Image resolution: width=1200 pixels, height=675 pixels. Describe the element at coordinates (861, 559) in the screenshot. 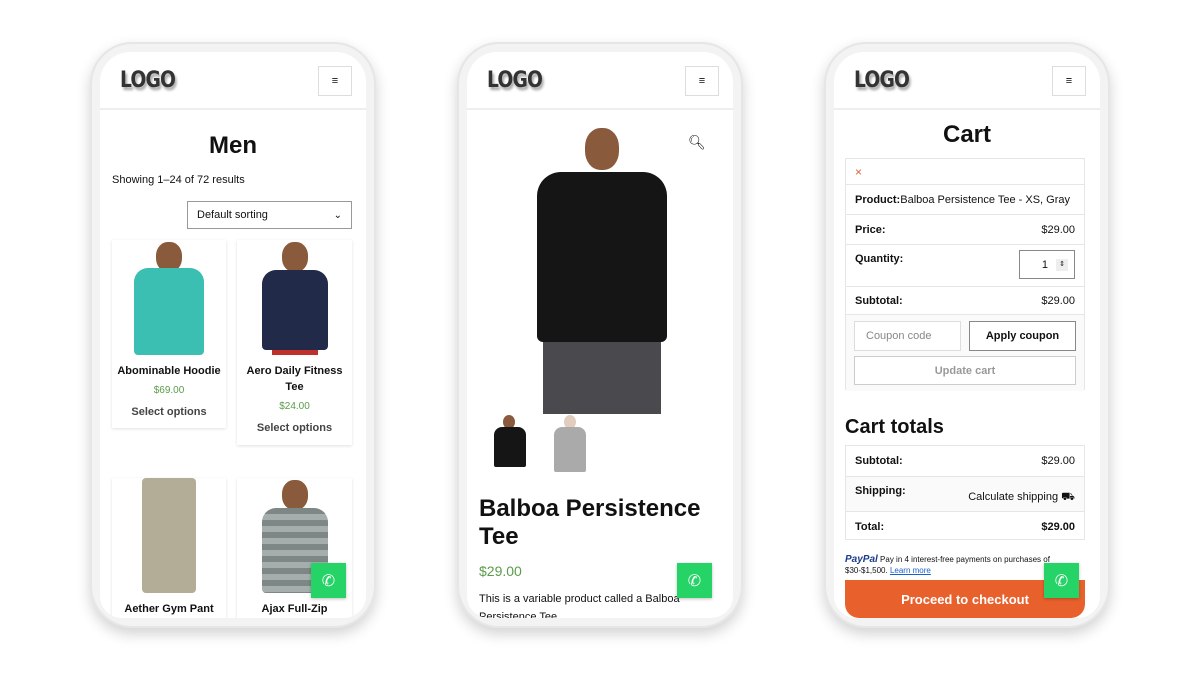

I see `paypal-logo: PayPal` at that location.